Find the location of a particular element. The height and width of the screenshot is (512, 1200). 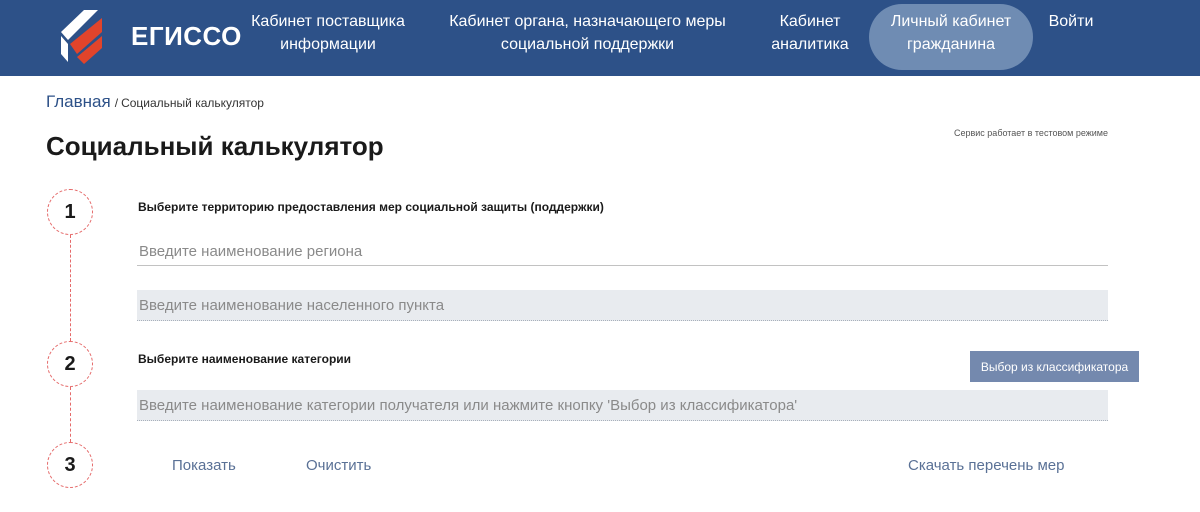

step-number-2: 2 is located at coordinates (70, 364).